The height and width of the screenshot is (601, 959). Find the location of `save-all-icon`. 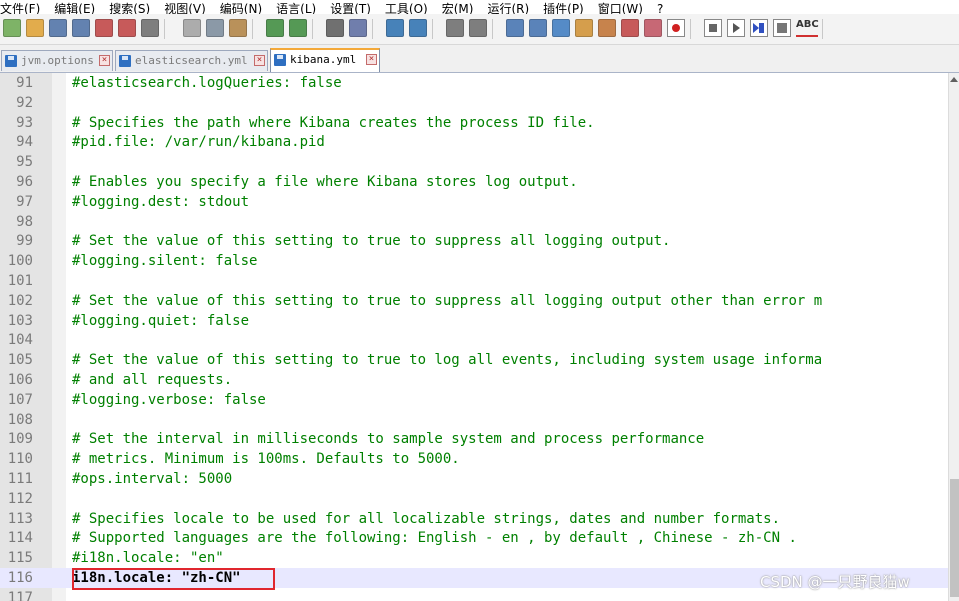

save-all-icon is located at coordinates (81, 28).